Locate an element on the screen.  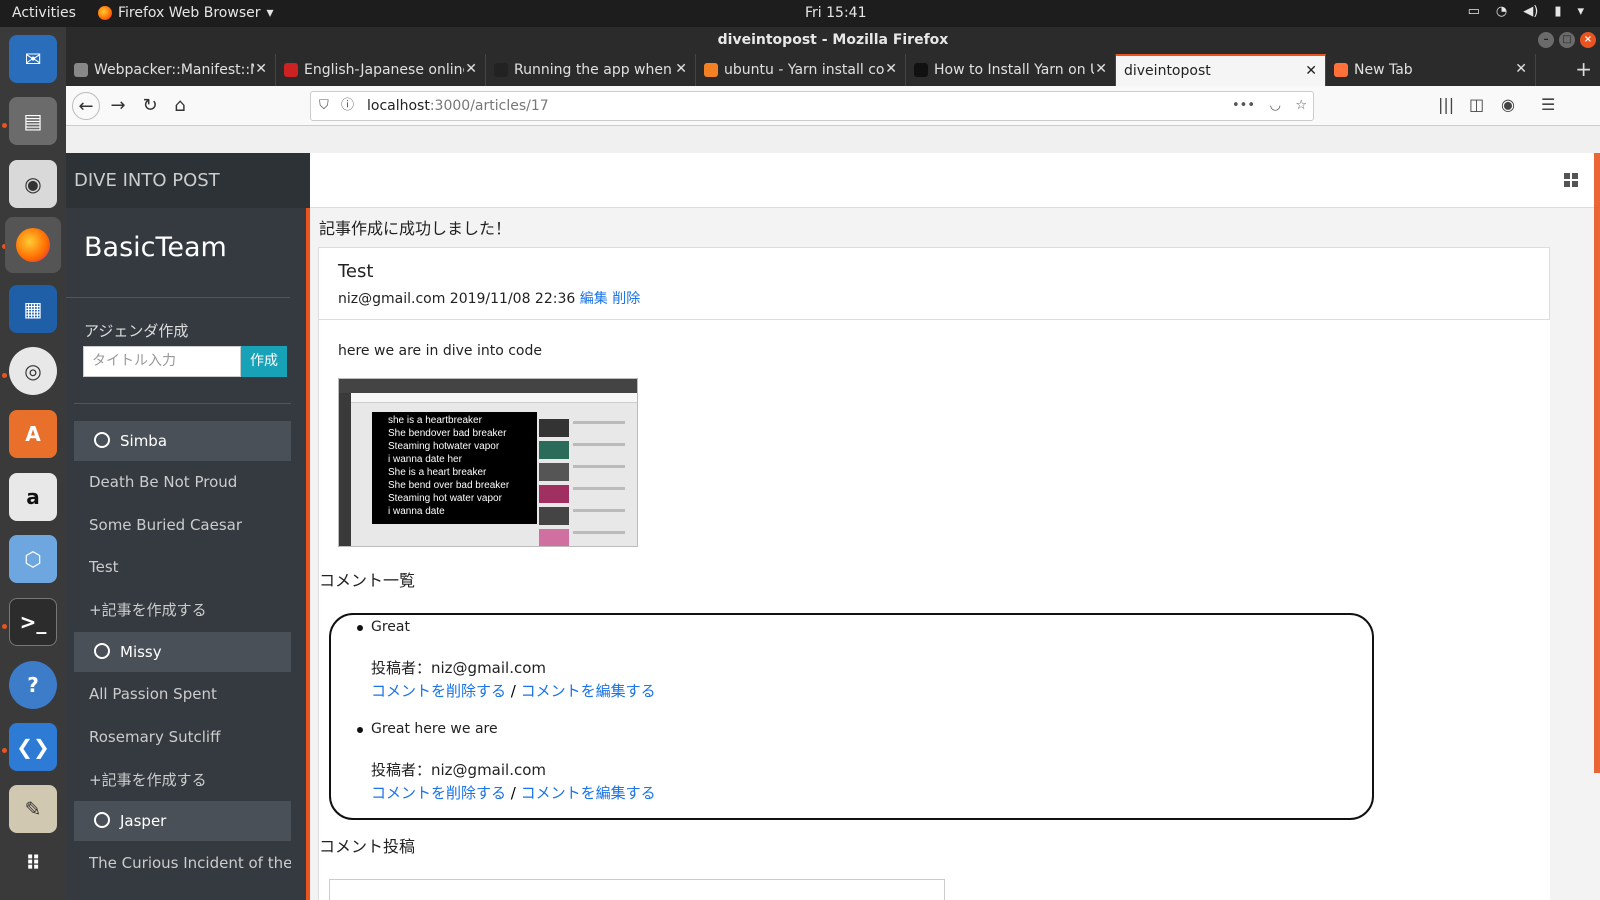
home-button: ⌂ is located at coordinates (180, 106).